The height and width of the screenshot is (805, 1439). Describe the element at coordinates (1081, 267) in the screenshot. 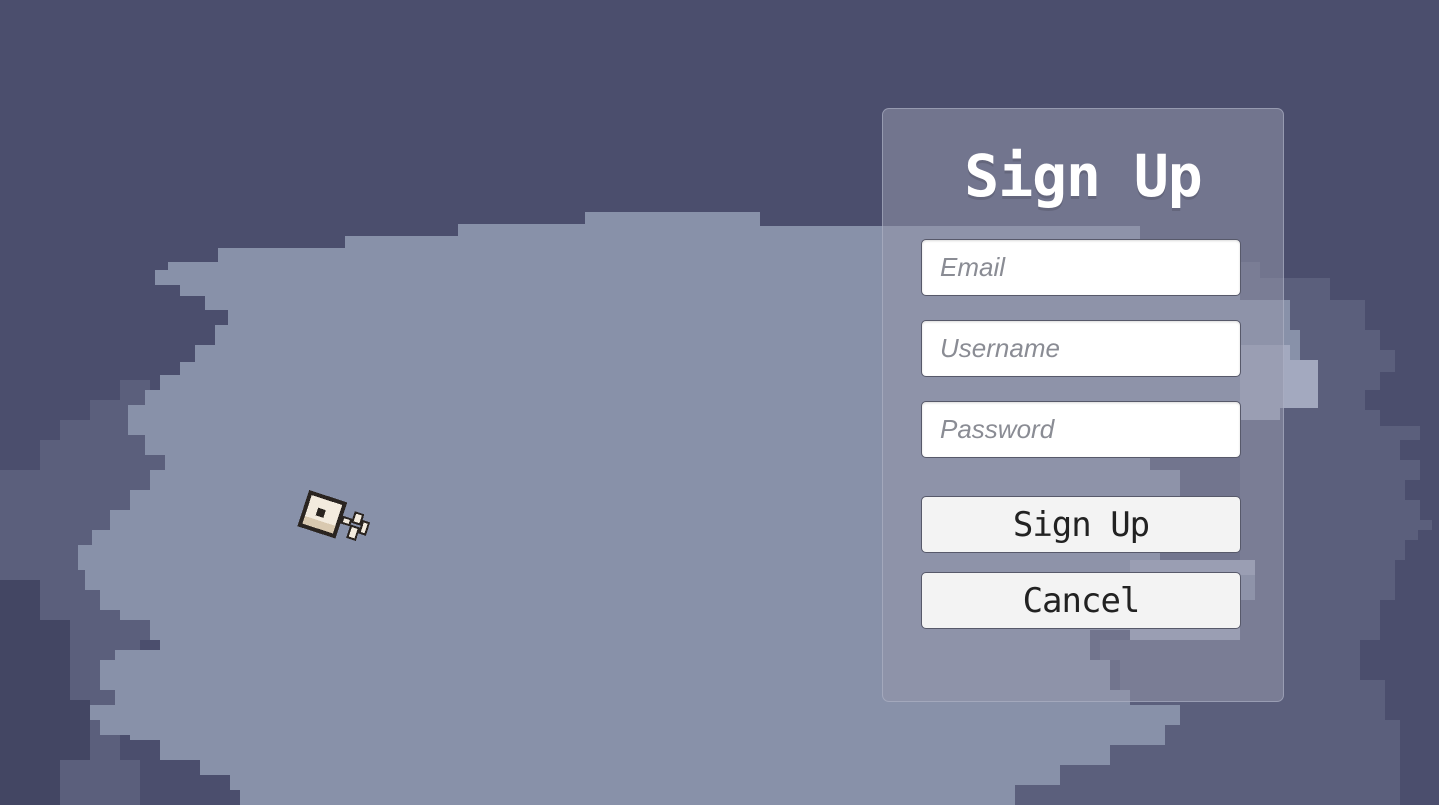

I see `email-field` at that location.